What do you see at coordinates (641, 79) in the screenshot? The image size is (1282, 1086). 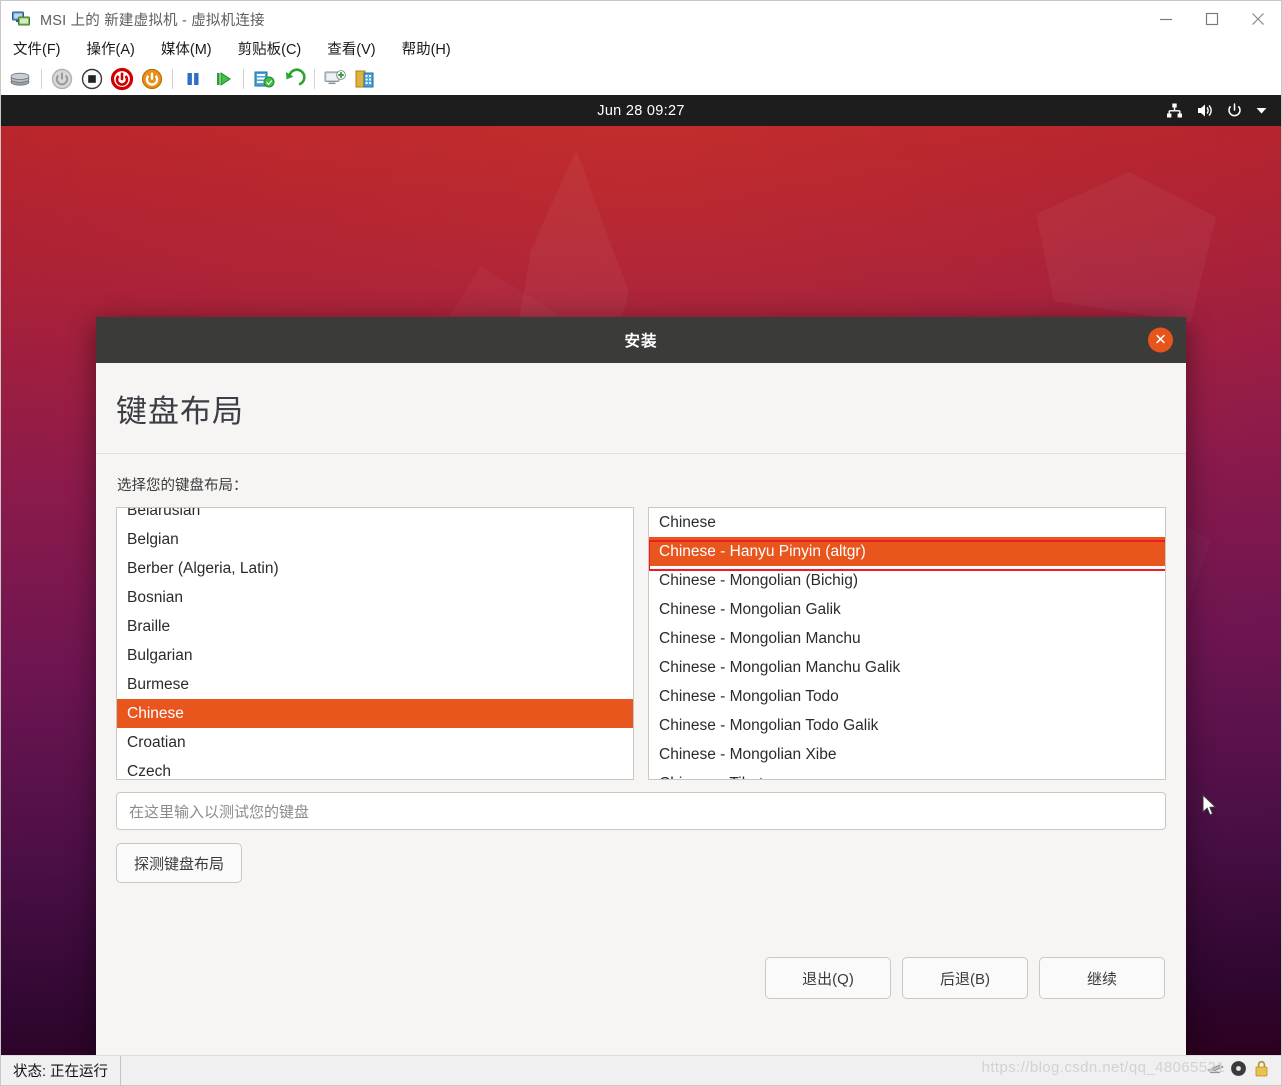 I see `toolbar` at bounding box center [641, 79].